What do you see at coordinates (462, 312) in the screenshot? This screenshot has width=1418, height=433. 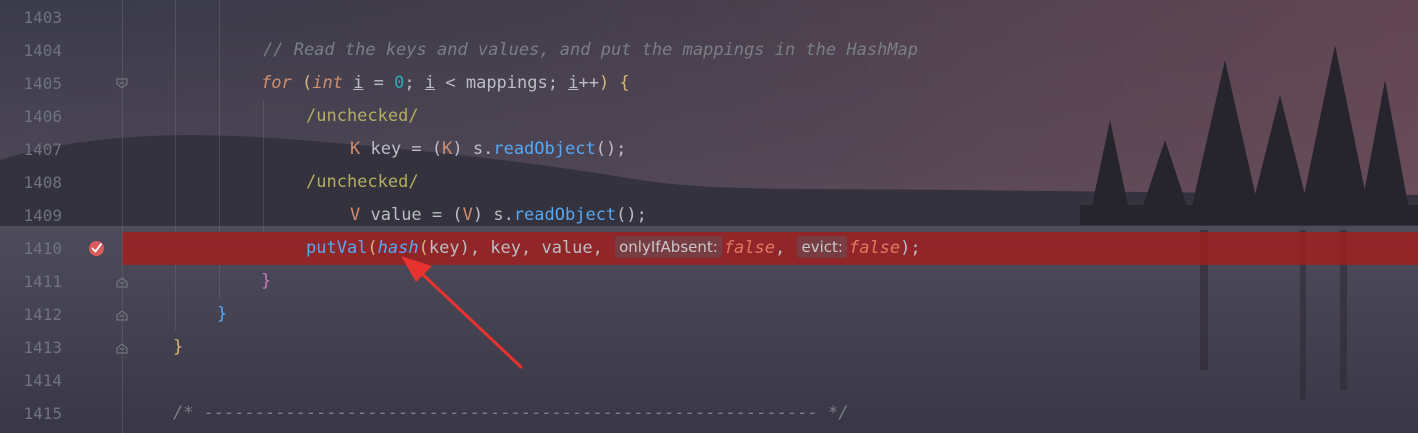 I see `annotation-arrow` at bounding box center [462, 312].